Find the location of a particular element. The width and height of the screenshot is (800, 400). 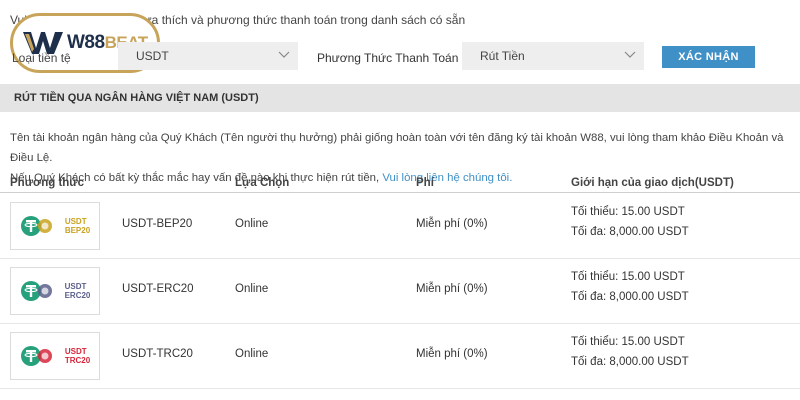

coin-label-line-2: BEP20 is located at coordinates (77, 230).